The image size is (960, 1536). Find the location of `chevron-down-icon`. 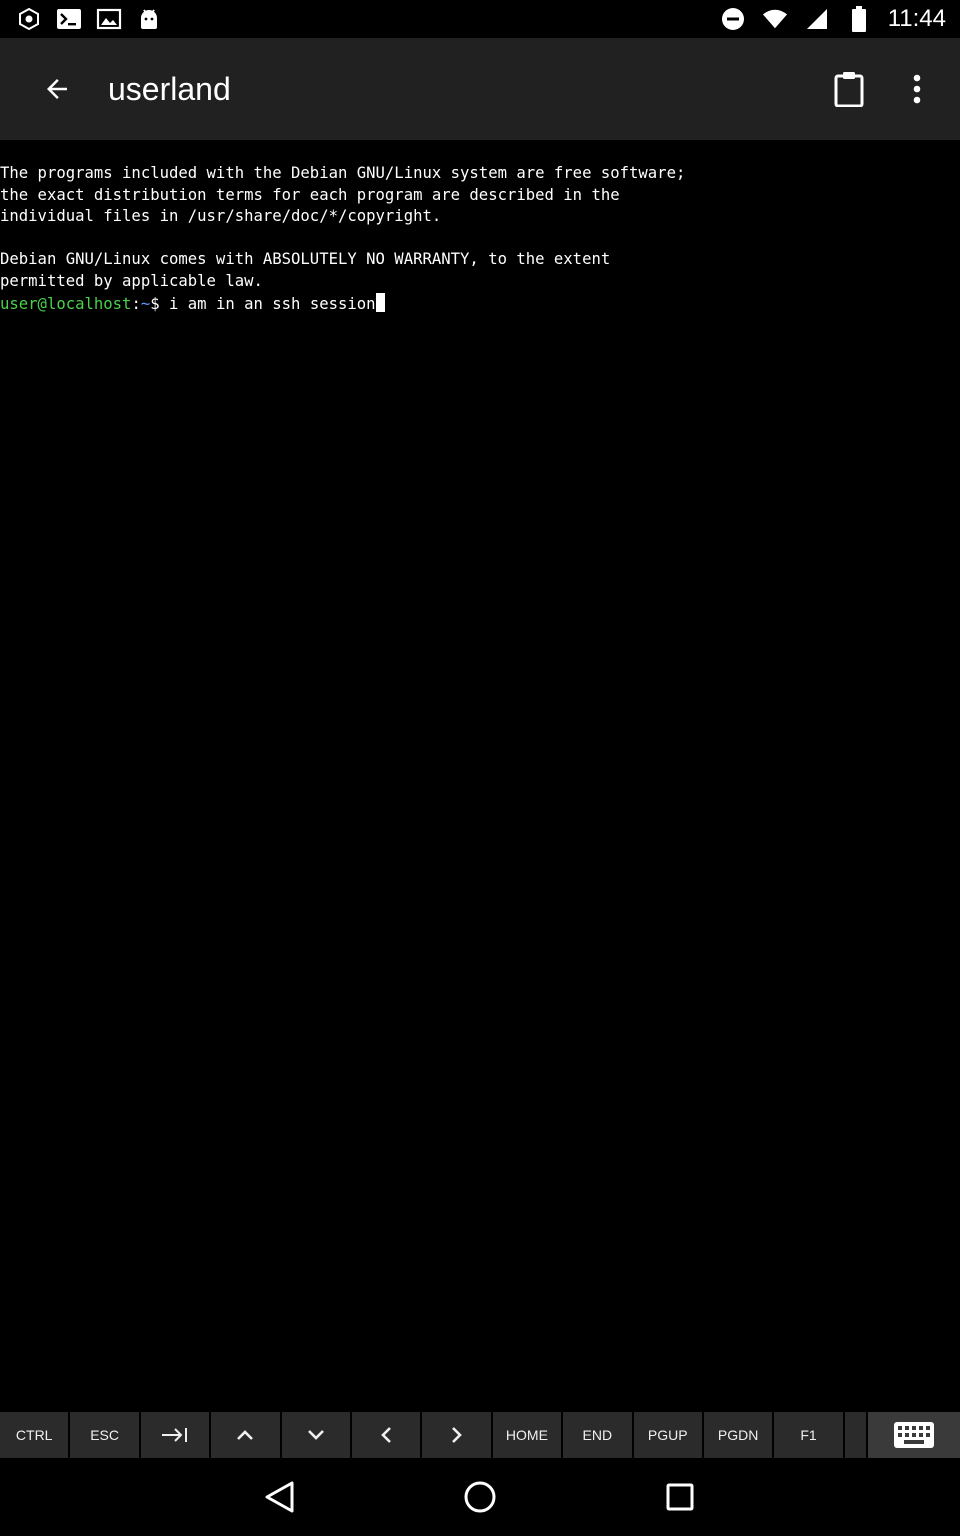

chevron-down-icon is located at coordinates (315, 1435).